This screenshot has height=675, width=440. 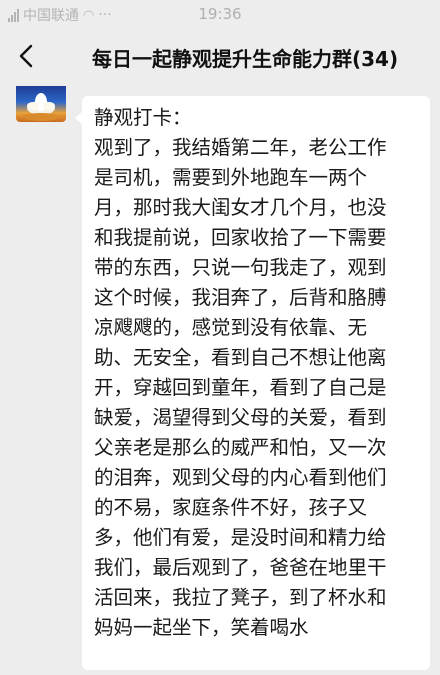 What do you see at coordinates (41, 104) in the screenshot?
I see `avatar` at bounding box center [41, 104].